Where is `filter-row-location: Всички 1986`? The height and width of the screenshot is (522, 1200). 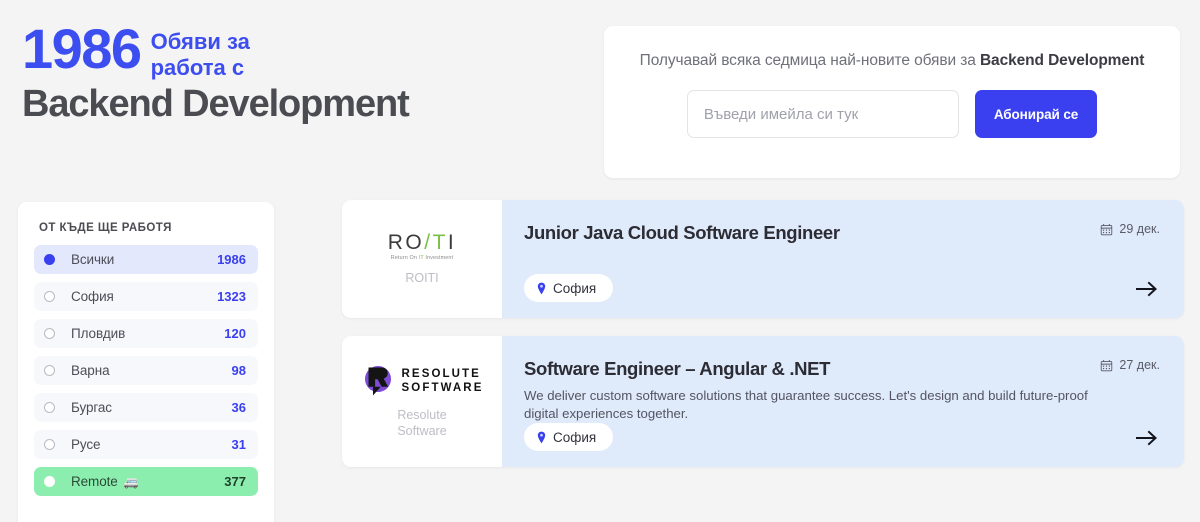
filter-row-location: Всички 1986 is located at coordinates (146, 259).